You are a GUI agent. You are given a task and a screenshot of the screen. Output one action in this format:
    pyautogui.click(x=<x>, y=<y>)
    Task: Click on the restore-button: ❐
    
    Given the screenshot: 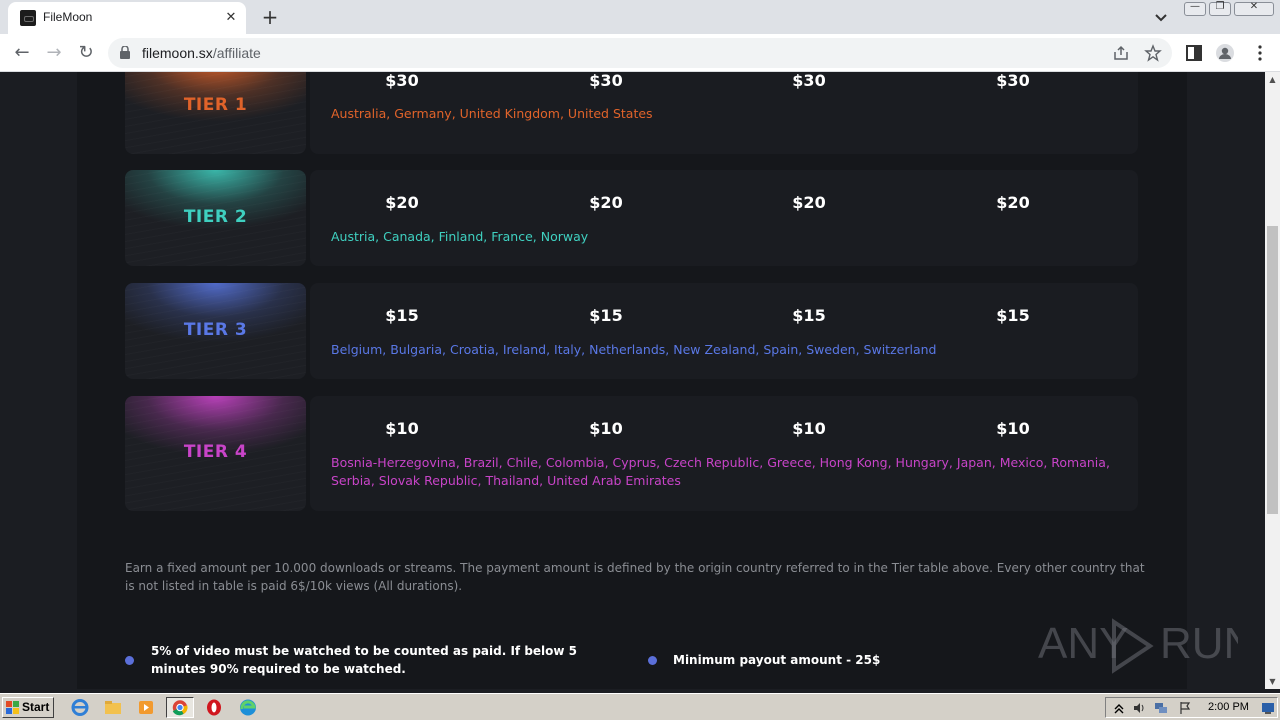 What is the action you would take?
    pyautogui.click(x=1220, y=8)
    